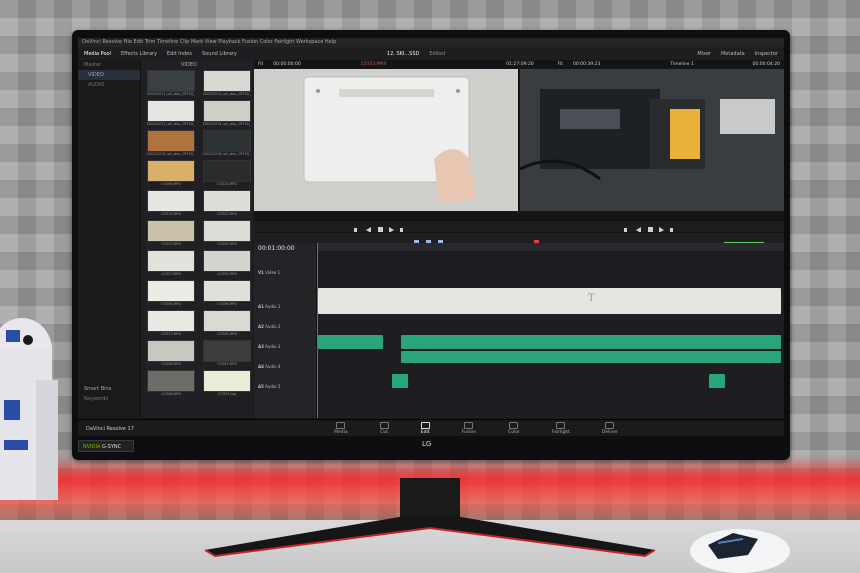  What do you see at coordinates (171, 334) in the screenshot?
I see `clip-thumbnail-caption: C0337.MP4` at bounding box center [171, 334].